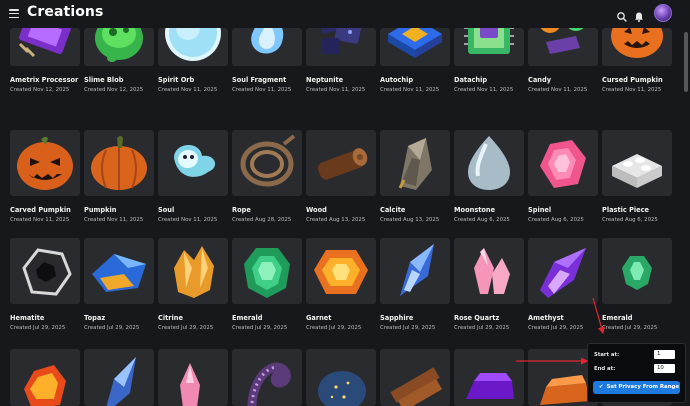  What do you see at coordinates (341, 271) in the screenshot?
I see `garnet-icon` at bounding box center [341, 271].